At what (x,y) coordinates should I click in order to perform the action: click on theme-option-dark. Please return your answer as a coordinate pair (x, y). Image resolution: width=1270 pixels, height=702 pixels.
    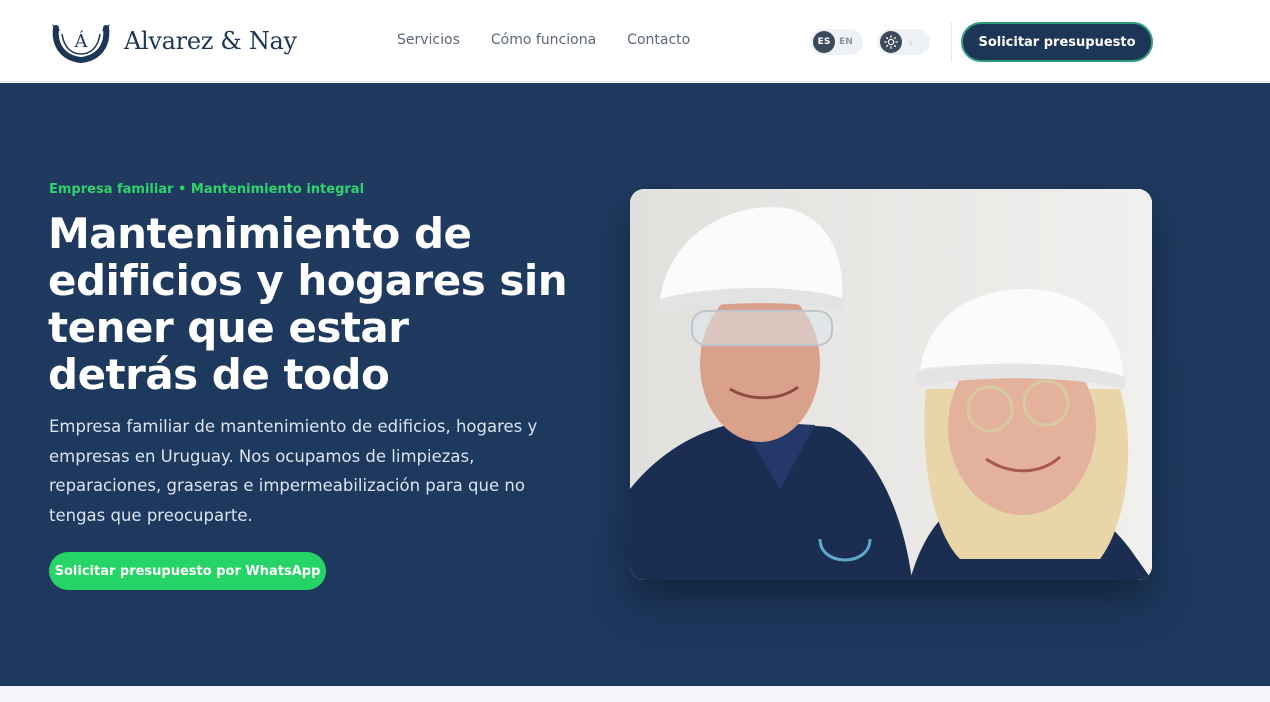
    Looking at the image, I should click on (913, 42).